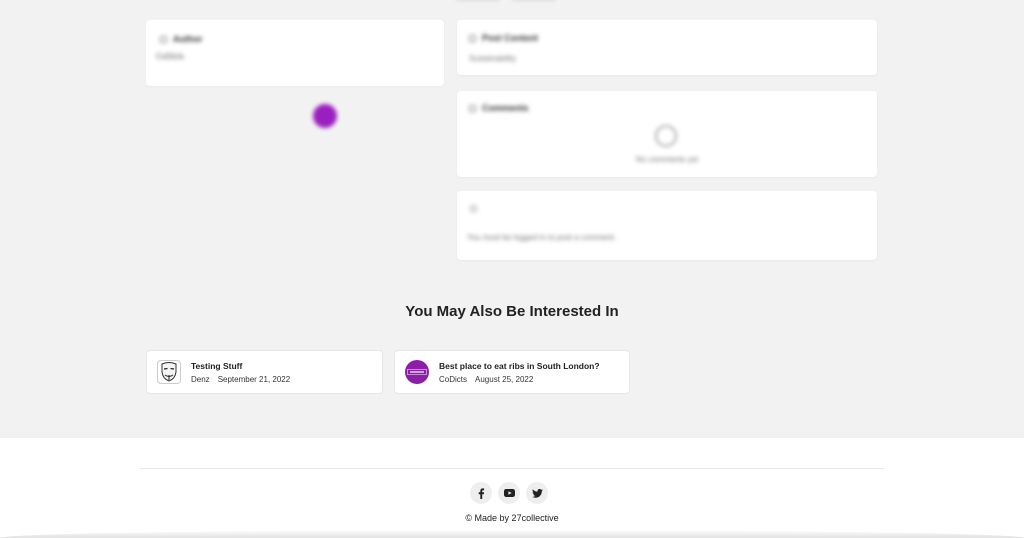 Image resolution: width=1024 pixels, height=538 pixels. I want to click on author-card: Author CoDicts, so click(295, 74).